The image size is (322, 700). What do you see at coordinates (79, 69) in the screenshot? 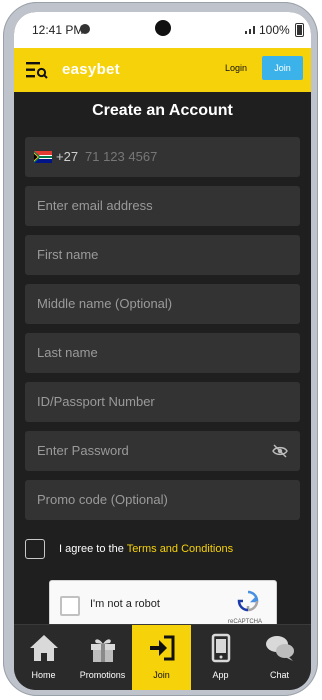
I see `logo-easy: easy` at bounding box center [79, 69].